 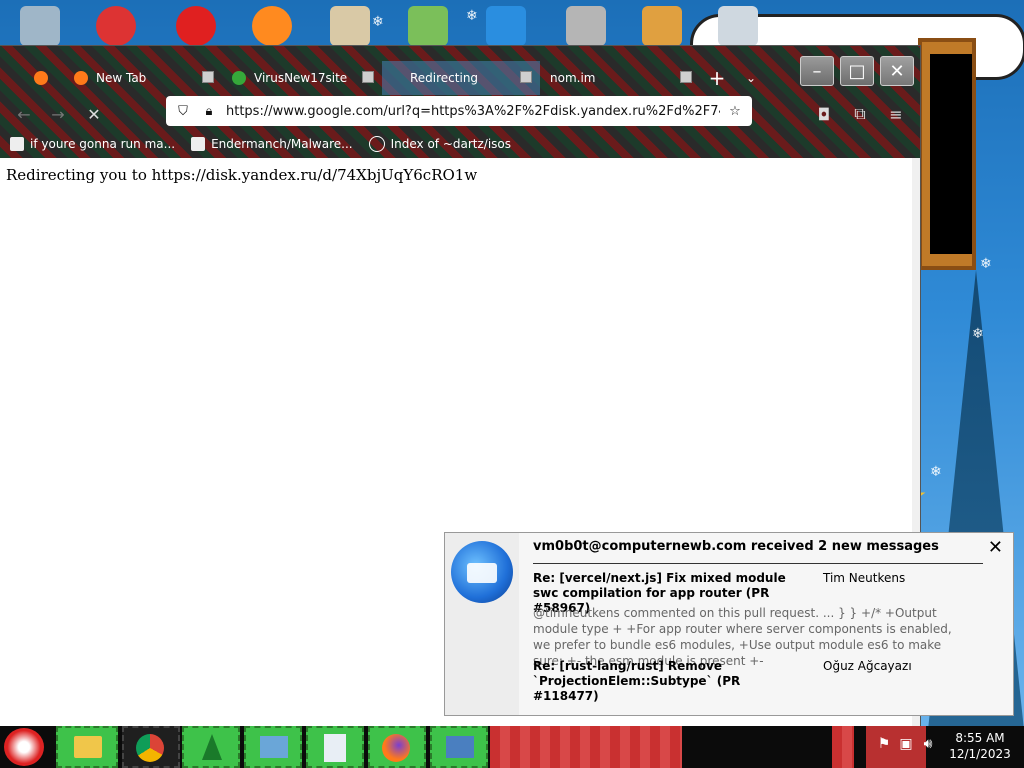 I want to click on taskbar: ⚑ ▣ 🔊︎ 8:55 AM 12/1/2023, so click(x=512, y=747).